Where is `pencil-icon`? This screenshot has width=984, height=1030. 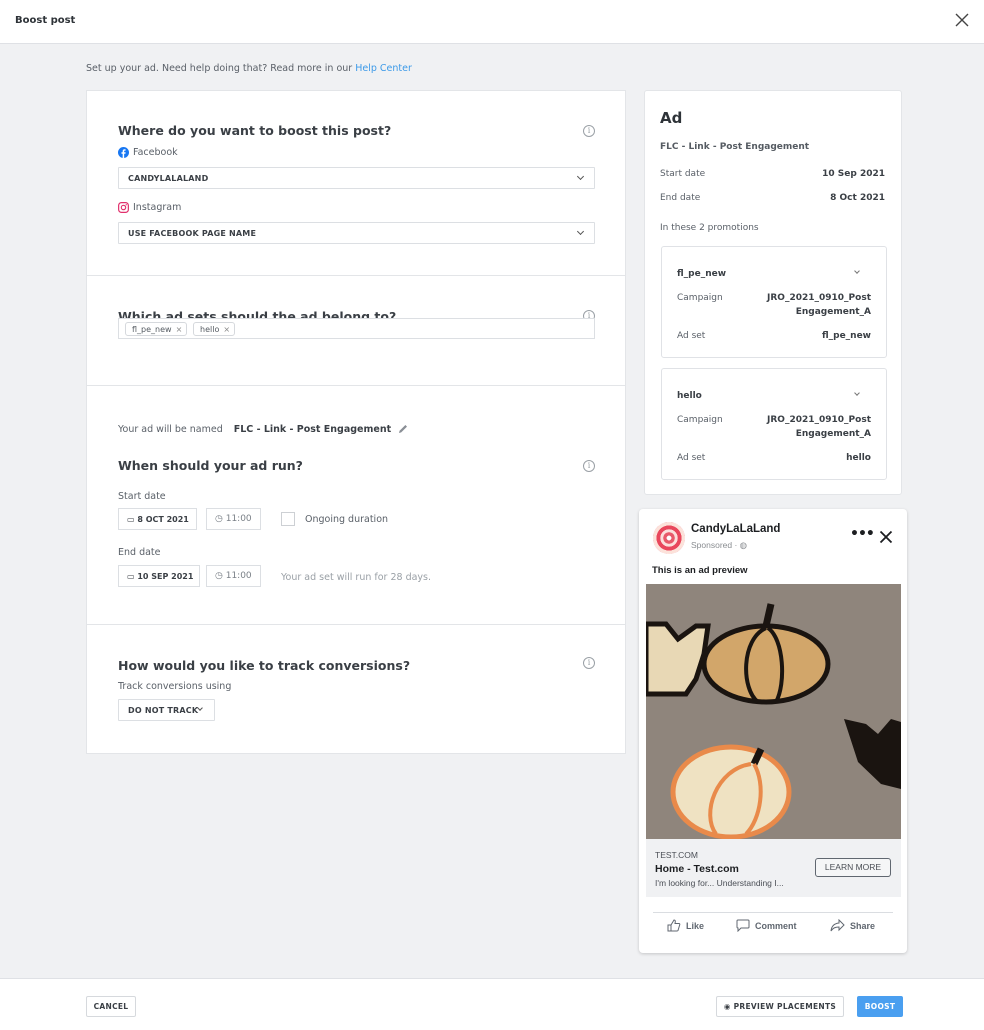
pencil-icon is located at coordinates (403, 429).